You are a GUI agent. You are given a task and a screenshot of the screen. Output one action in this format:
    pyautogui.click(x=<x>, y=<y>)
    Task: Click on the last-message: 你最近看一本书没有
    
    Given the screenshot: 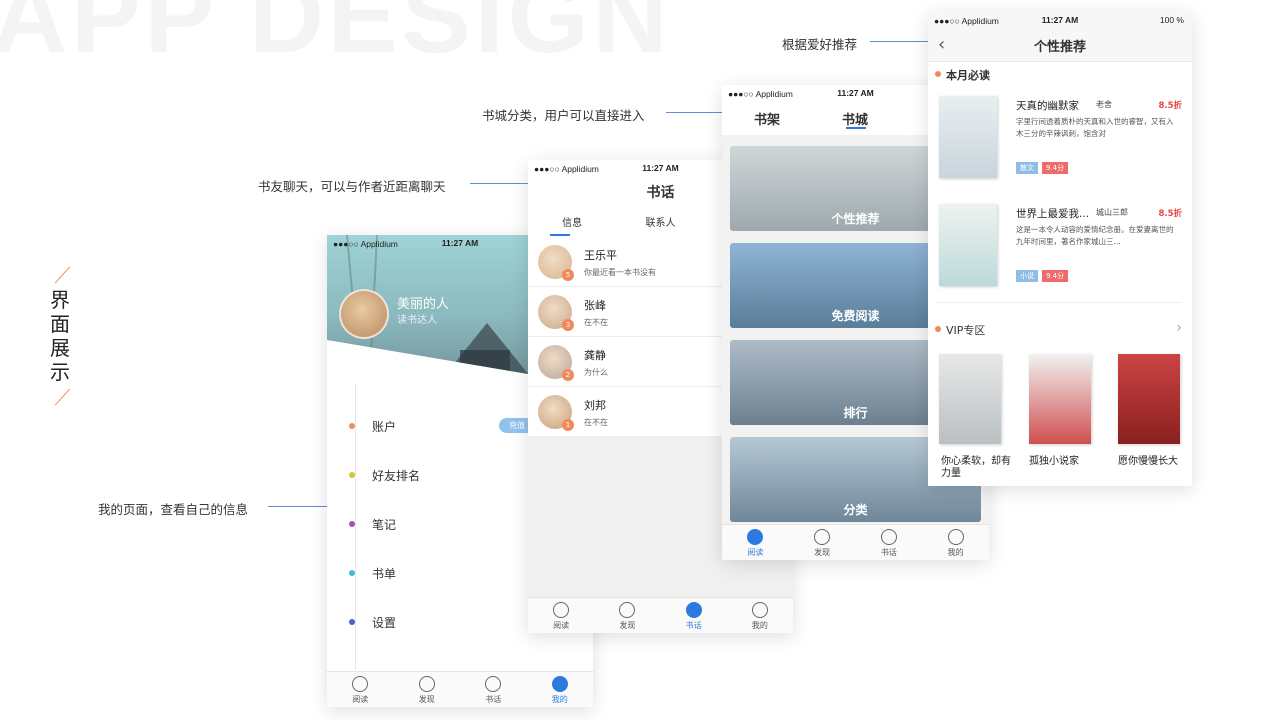 What is the action you would take?
    pyautogui.click(x=620, y=272)
    